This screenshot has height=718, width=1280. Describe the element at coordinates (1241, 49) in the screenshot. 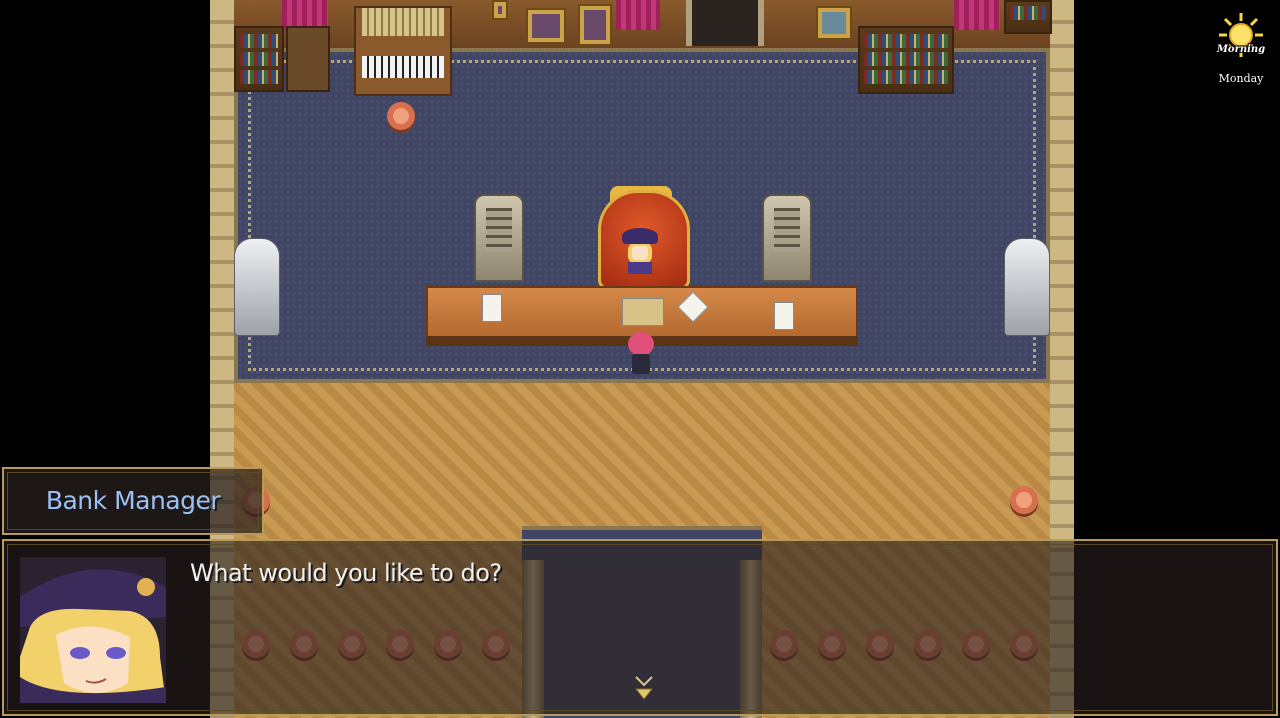

I see `time-of-day-label: Morning` at that location.